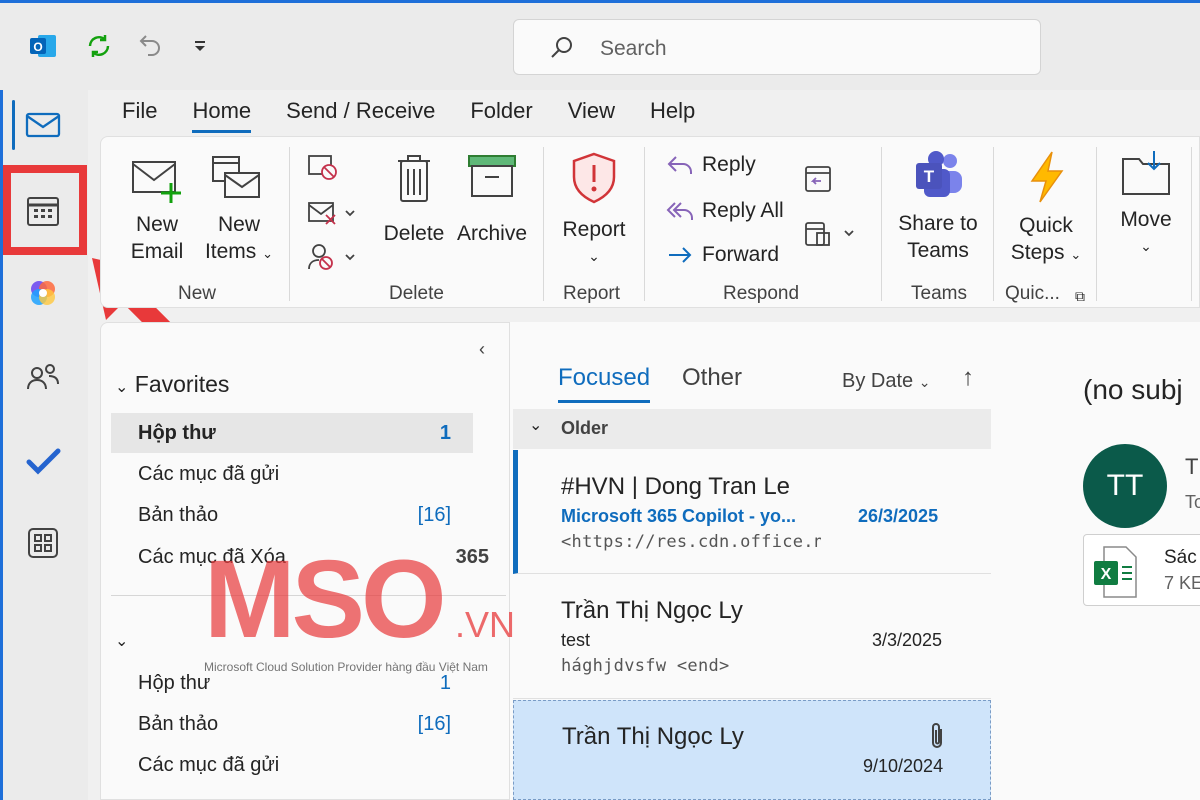 This screenshot has width=1200, height=800. Describe the element at coordinates (332, 260) in the screenshot. I see `junk-button` at that location.